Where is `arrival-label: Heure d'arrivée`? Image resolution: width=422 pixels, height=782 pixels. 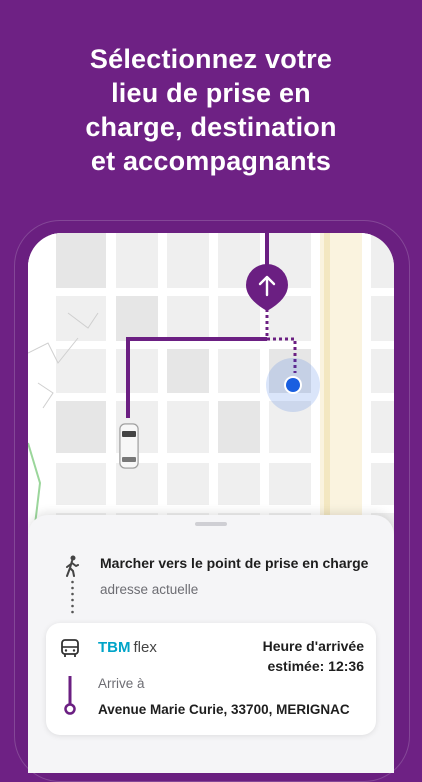
arrival-label: Heure d'arrivée is located at coordinates (313, 646).